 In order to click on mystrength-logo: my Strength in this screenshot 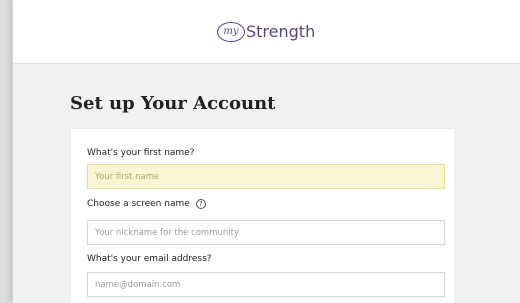, I will do `click(266, 32)`.